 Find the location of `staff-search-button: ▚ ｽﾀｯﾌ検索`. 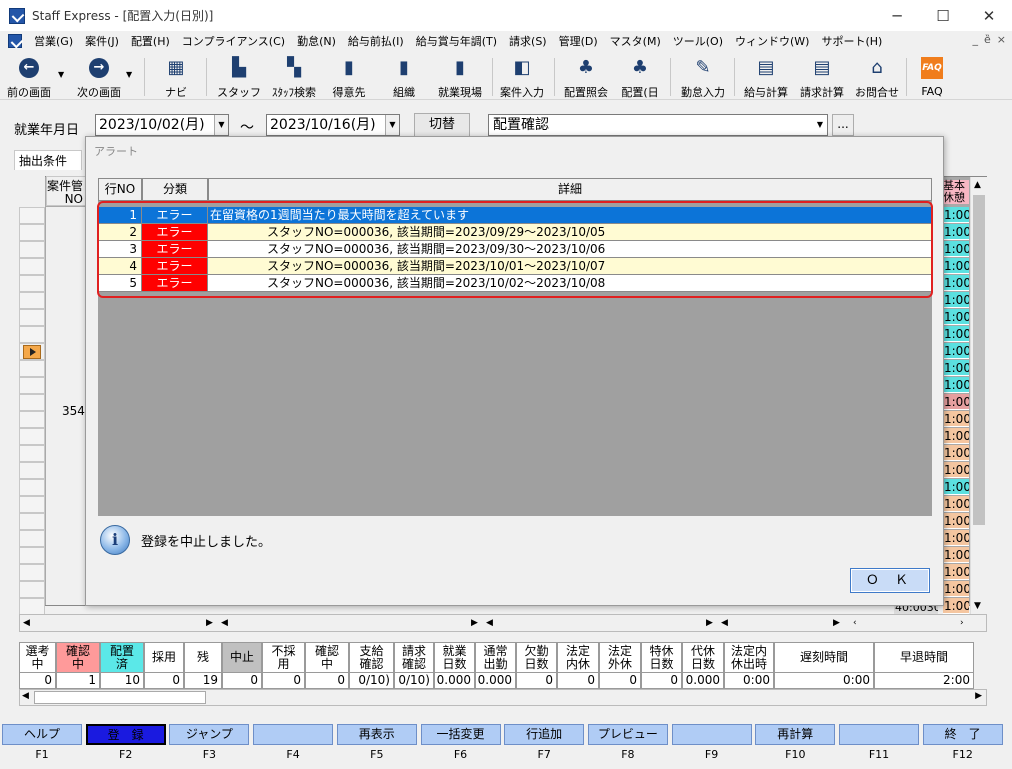

staff-search-button: ▚ ｽﾀｯﾌ検索 is located at coordinates (294, 76).